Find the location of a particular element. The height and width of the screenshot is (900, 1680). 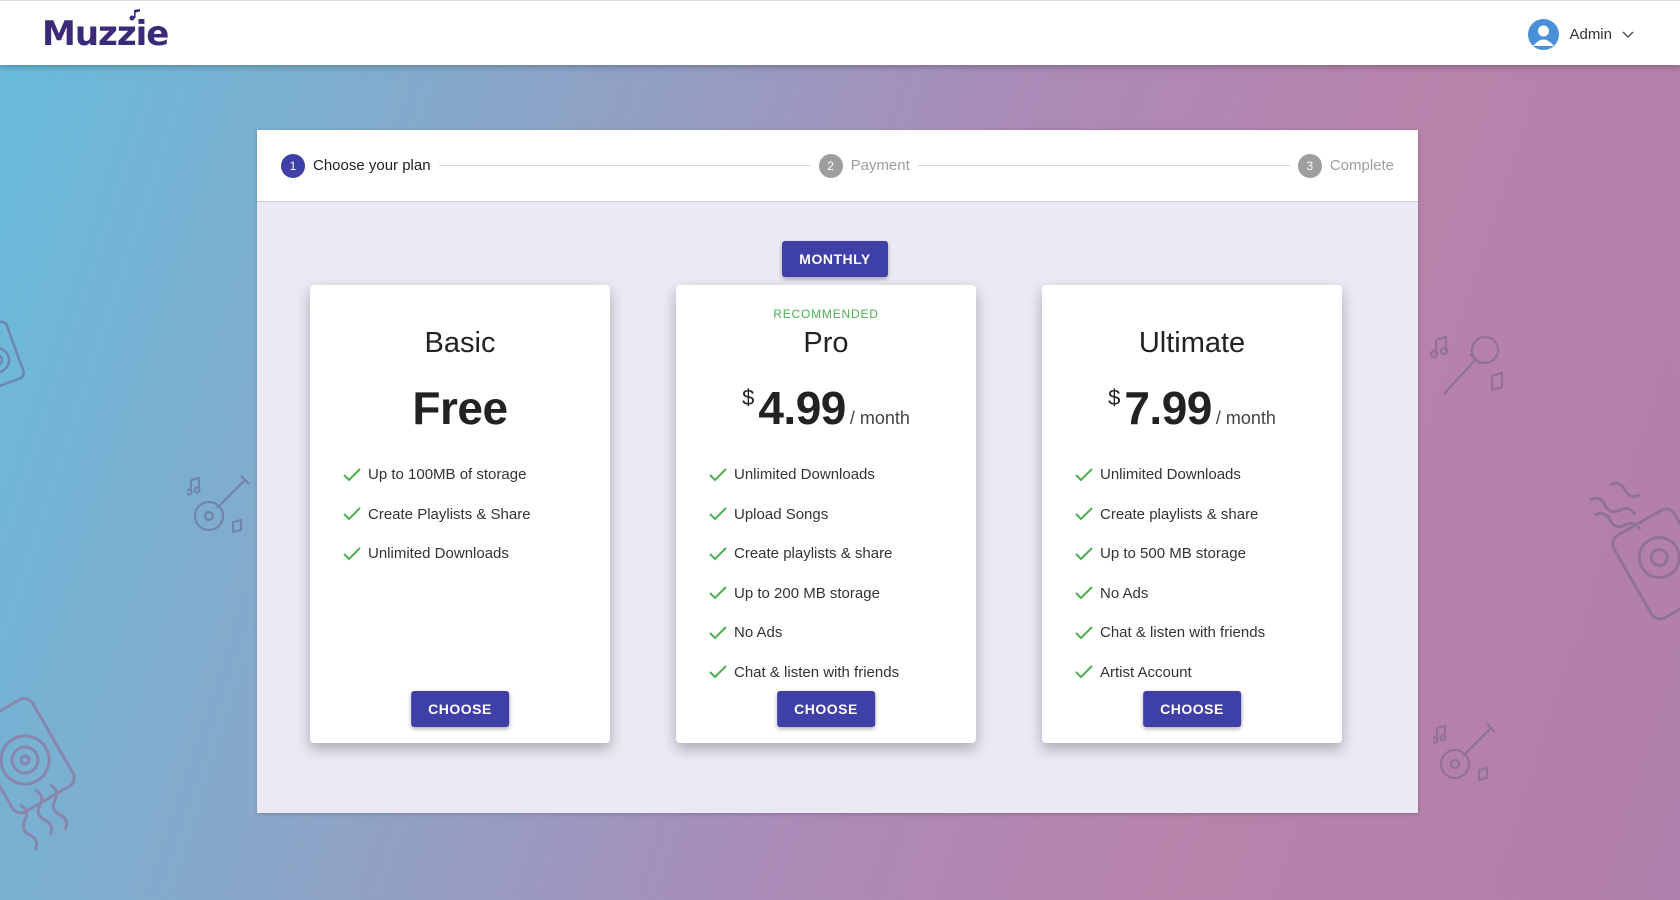

price-value: 7.99 is located at coordinates (1168, 408).